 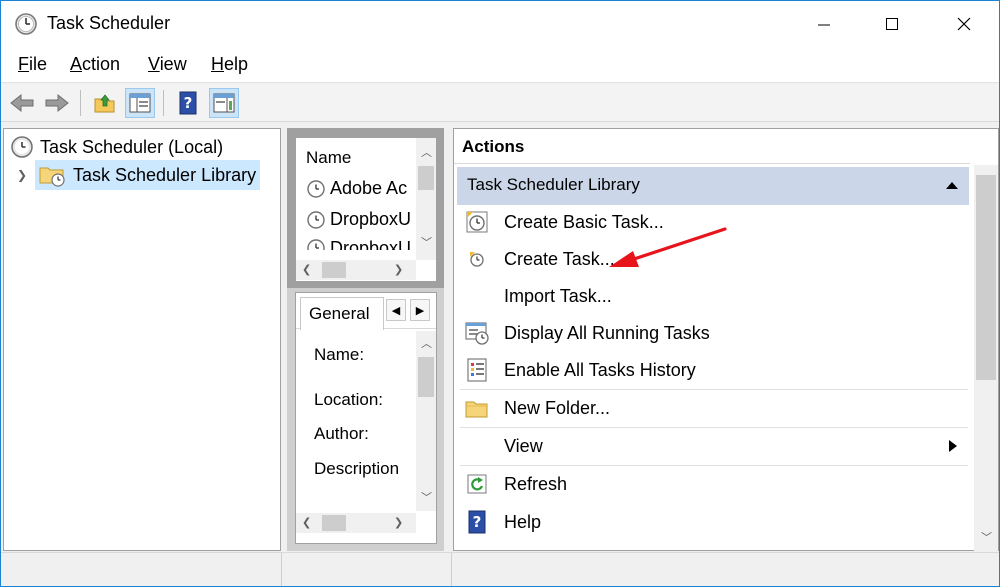 What do you see at coordinates (714, 427) in the screenshot?
I see `action-separator` at bounding box center [714, 427].